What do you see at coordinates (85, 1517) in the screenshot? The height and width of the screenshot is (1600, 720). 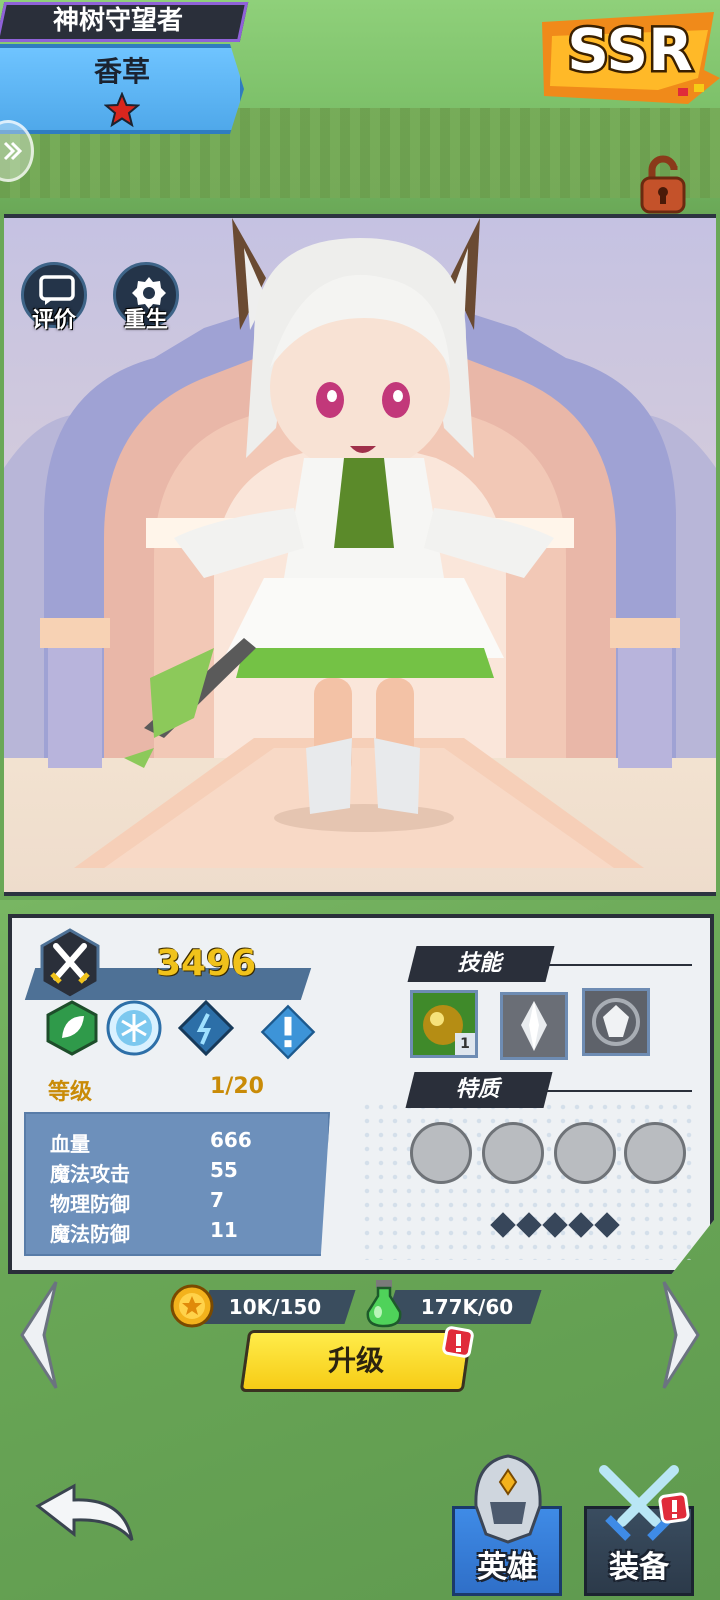 I see `back-arrow-icon` at bounding box center [85, 1517].